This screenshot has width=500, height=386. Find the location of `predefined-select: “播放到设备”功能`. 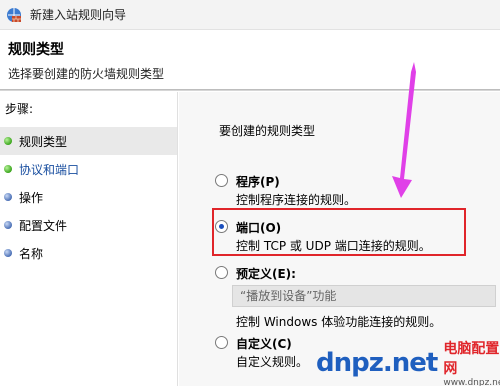

predefined-select: “播放到设备”功能 is located at coordinates (364, 296).